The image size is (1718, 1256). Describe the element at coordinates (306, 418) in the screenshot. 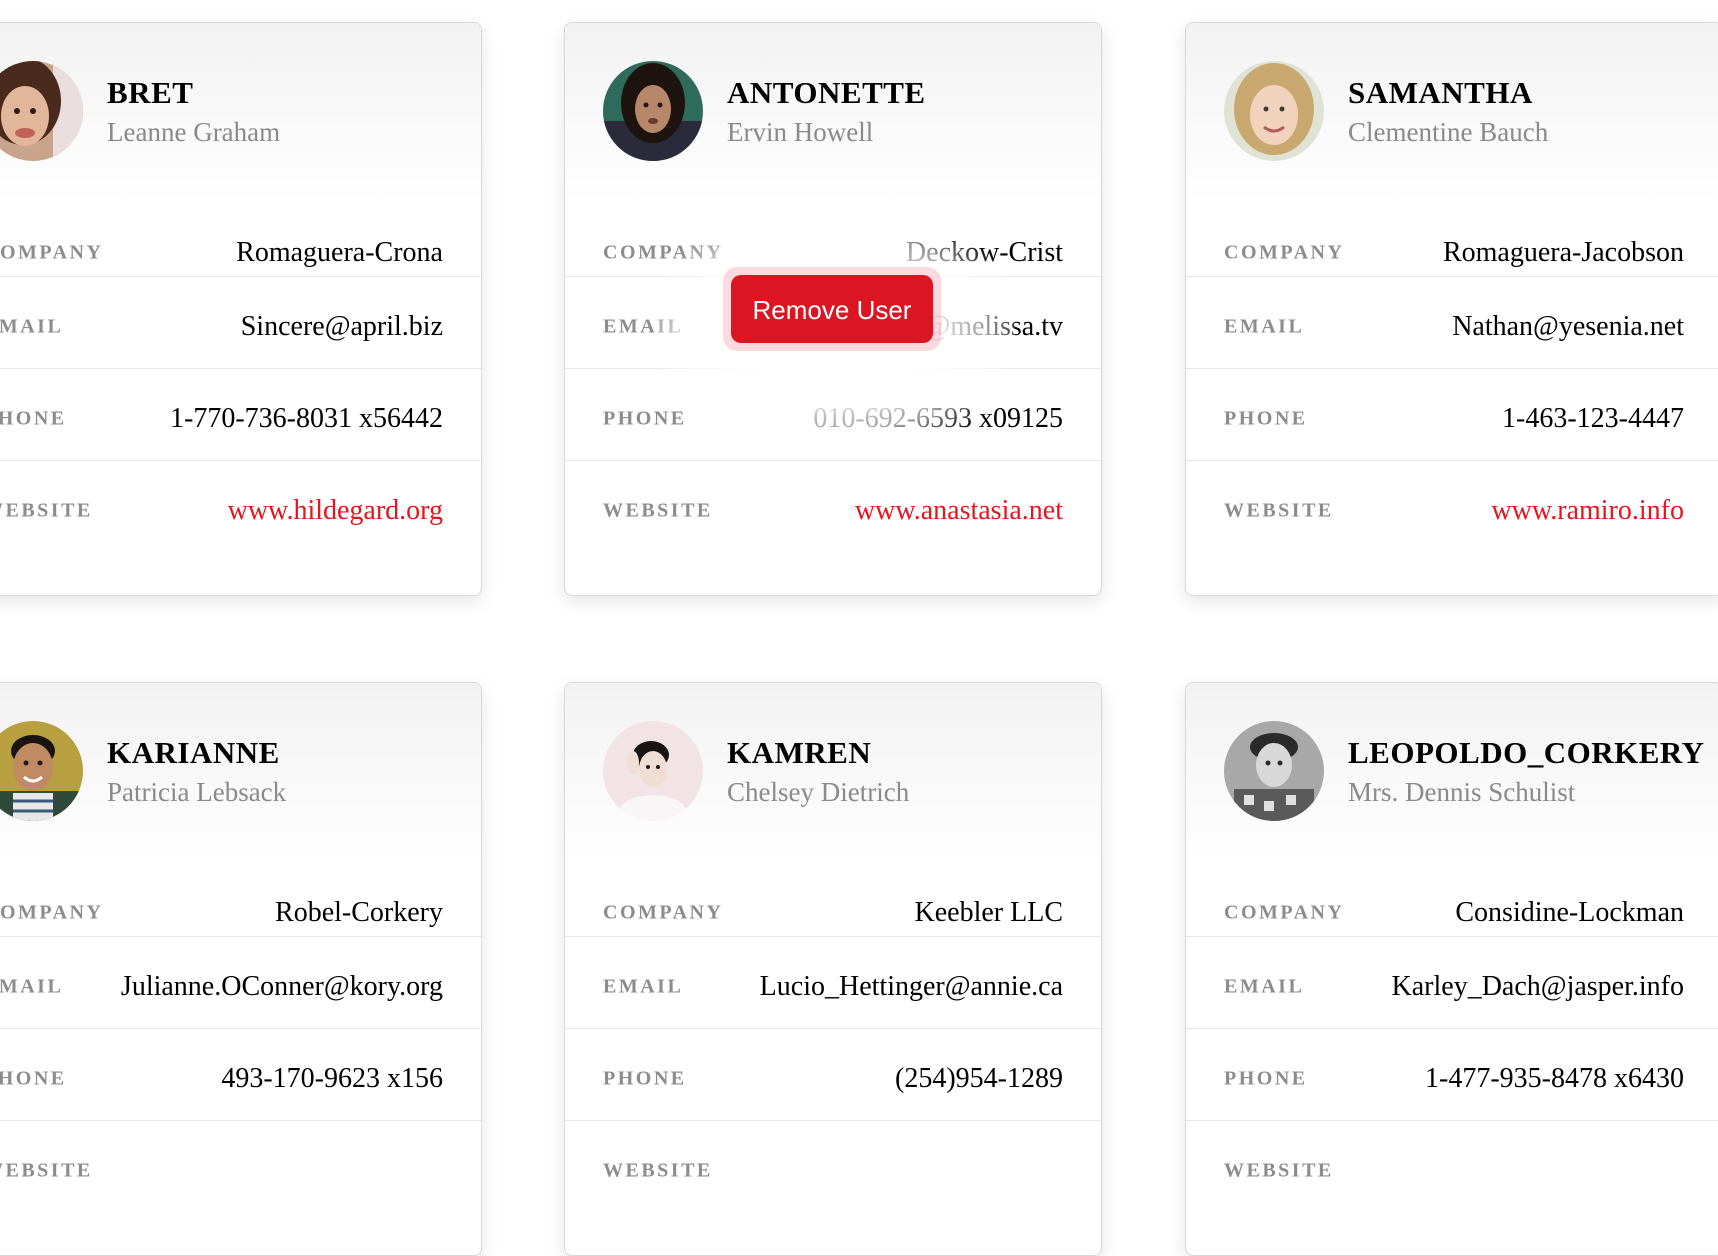

I see `phone-value: 1-770-736-8031 x56442` at that location.